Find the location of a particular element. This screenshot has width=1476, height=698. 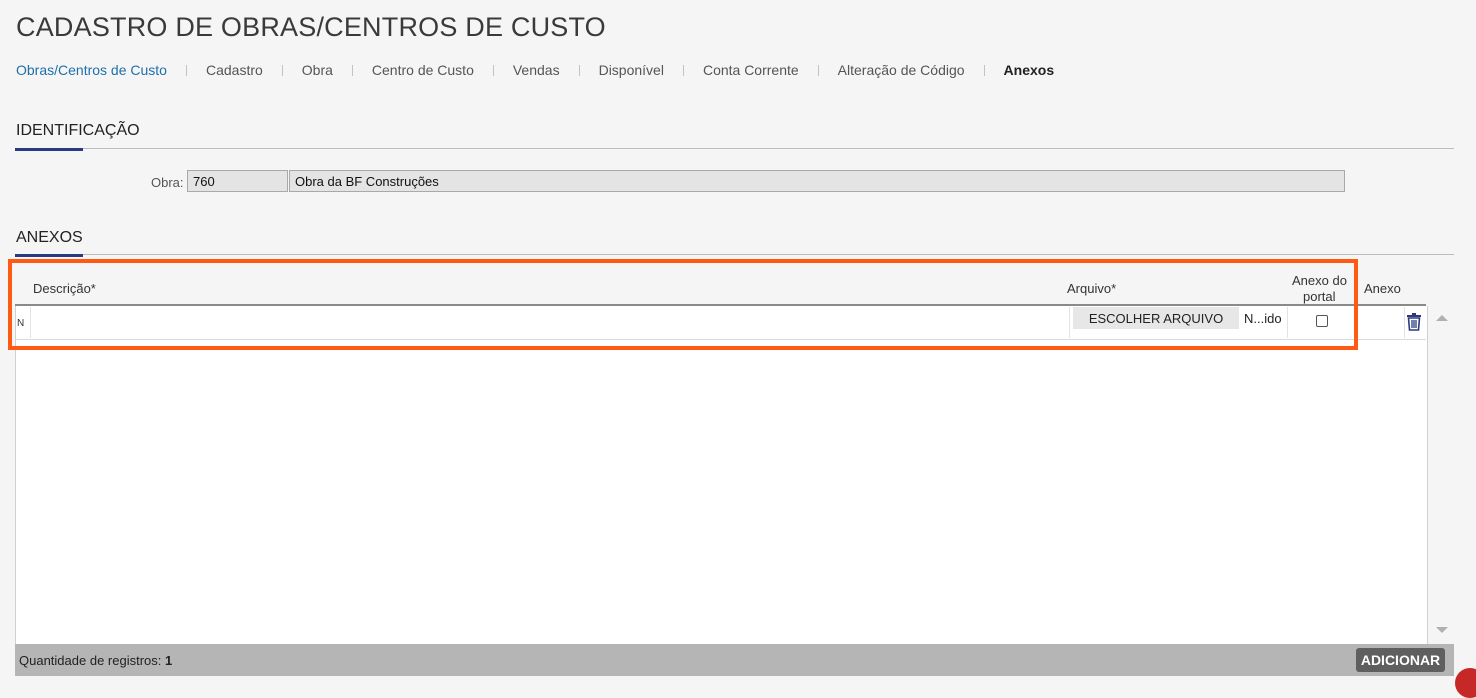

section-title-anexos: ANEXOS is located at coordinates (49, 237).